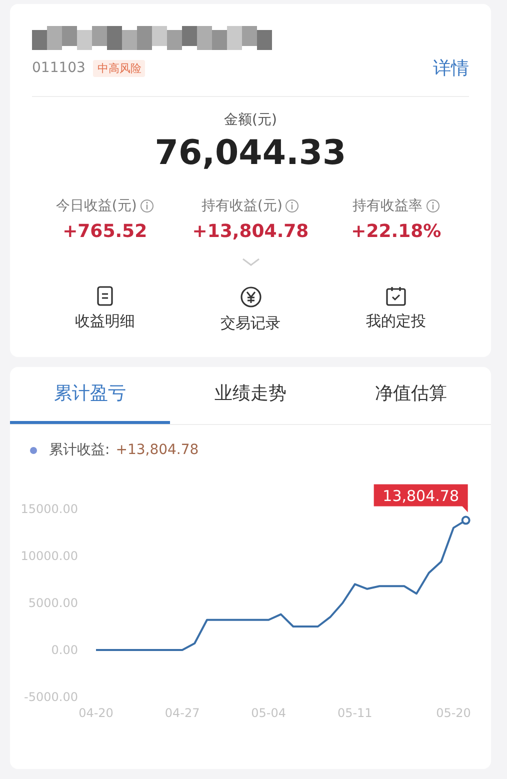 The image size is (507, 779). I want to click on x-tick-label: 04-20, so click(96, 713).